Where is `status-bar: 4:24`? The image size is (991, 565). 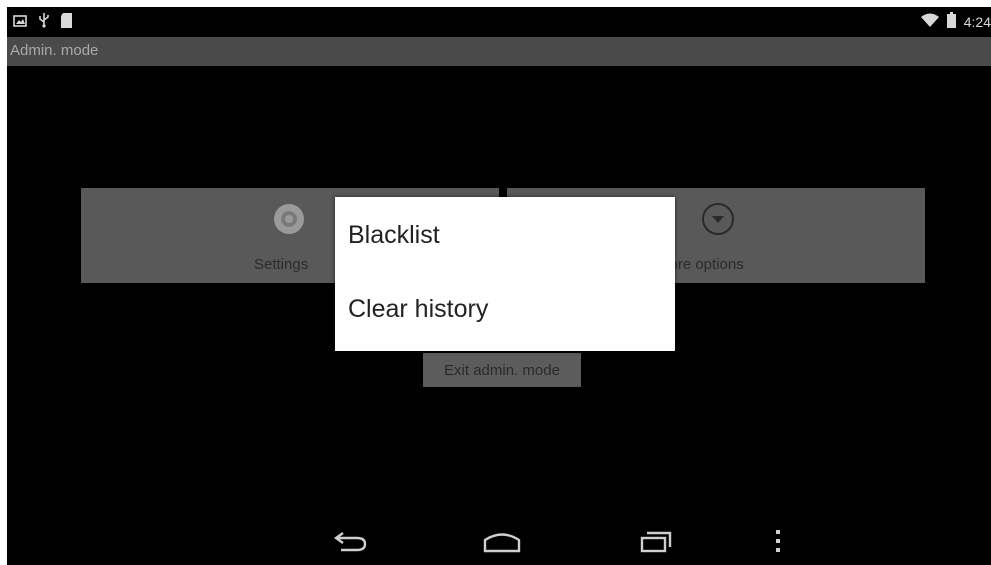
status-bar: 4:24 is located at coordinates (499, 22).